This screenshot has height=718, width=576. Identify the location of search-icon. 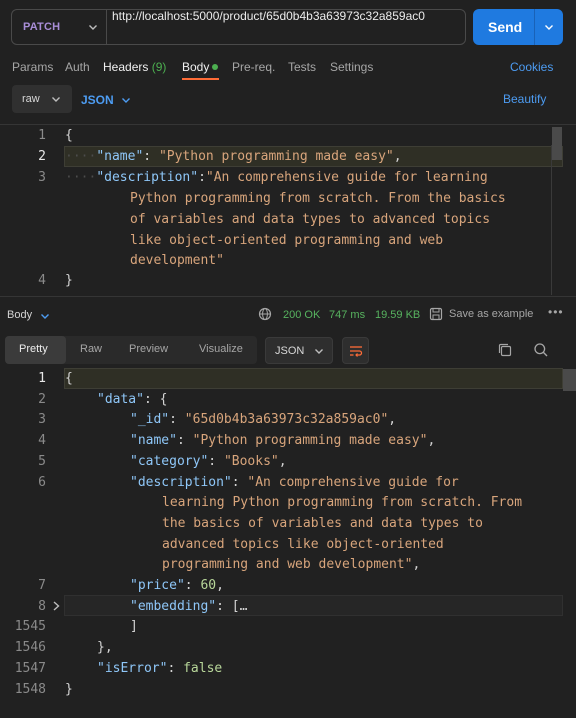
(541, 350).